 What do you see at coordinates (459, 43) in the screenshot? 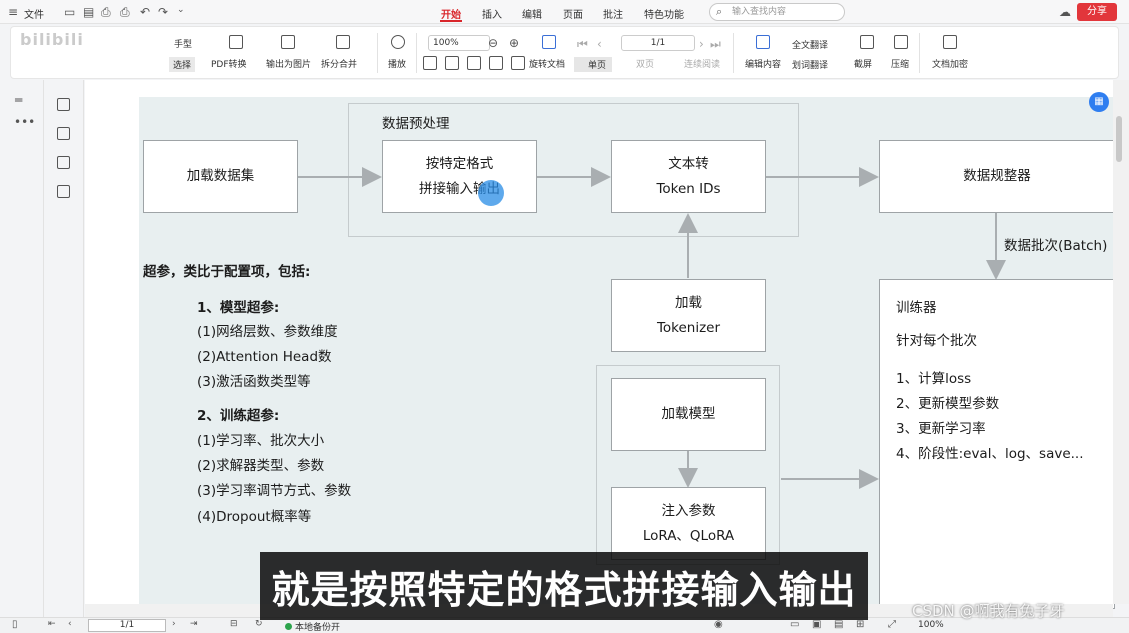
I see `zoom-select: 100%` at bounding box center [459, 43].